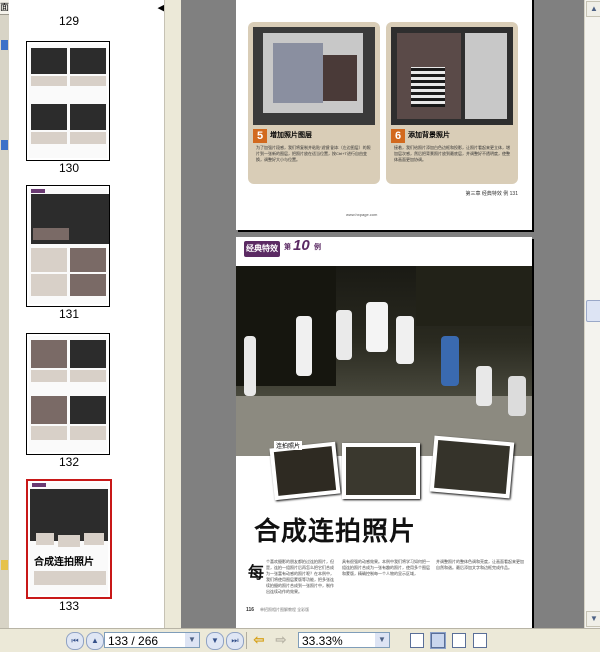 This screenshot has width=600, height=652. What do you see at coordinates (314, 76) in the screenshot?
I see `step5-screenshot` at bounding box center [314, 76].